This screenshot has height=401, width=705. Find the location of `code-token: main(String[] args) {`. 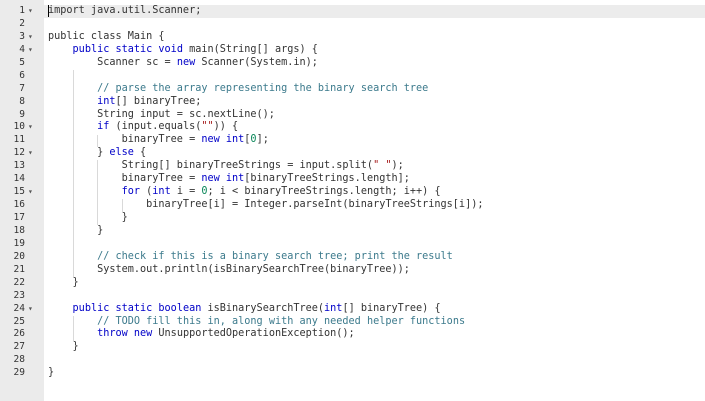

code-token: main(String[] args) { is located at coordinates (250, 49).